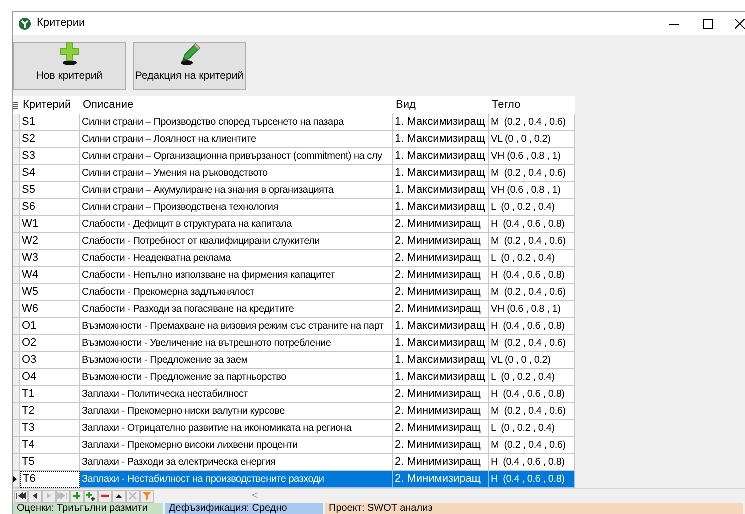 Image resolution: width=745 pixels, height=514 pixels. I want to click on table-cell: Заплахи - Прекомерно ниски валутни курсове, so click(236, 411).